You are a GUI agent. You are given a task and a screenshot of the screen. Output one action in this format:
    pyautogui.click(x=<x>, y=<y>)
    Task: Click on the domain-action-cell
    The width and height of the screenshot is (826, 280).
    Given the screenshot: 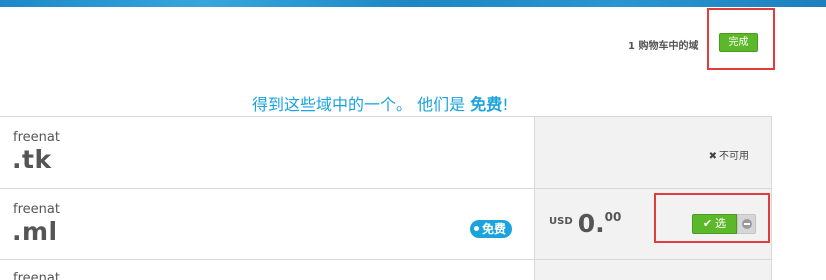 What is the action you would take?
    pyautogui.click(x=652, y=270)
    